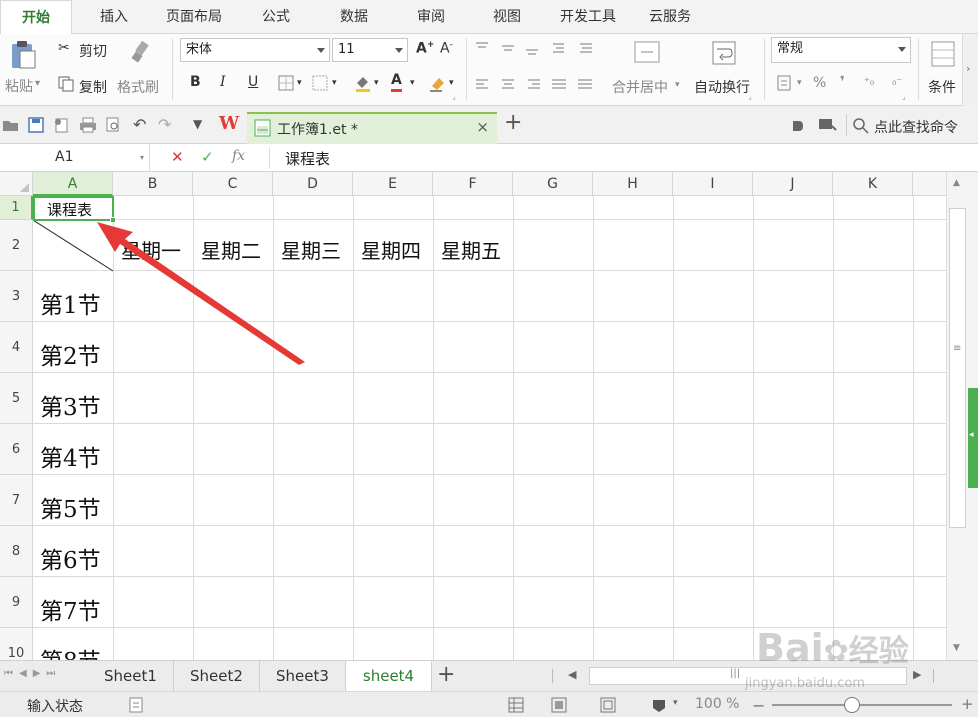  Describe the element at coordinates (713, 184) in the screenshot. I see `column-header-i: I` at that location.